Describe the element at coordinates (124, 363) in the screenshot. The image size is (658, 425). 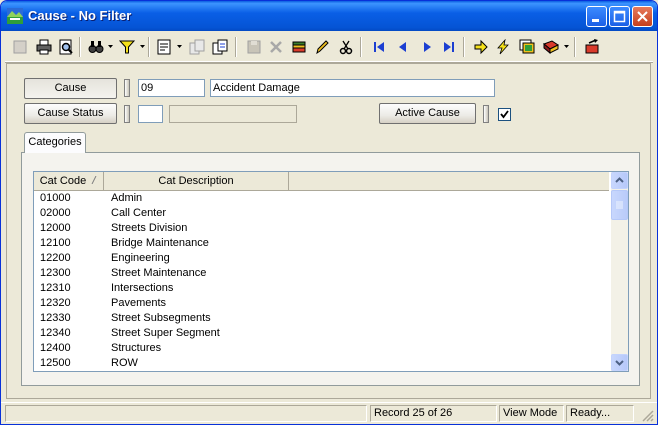
I see `cat-description-cell: ROW` at that location.